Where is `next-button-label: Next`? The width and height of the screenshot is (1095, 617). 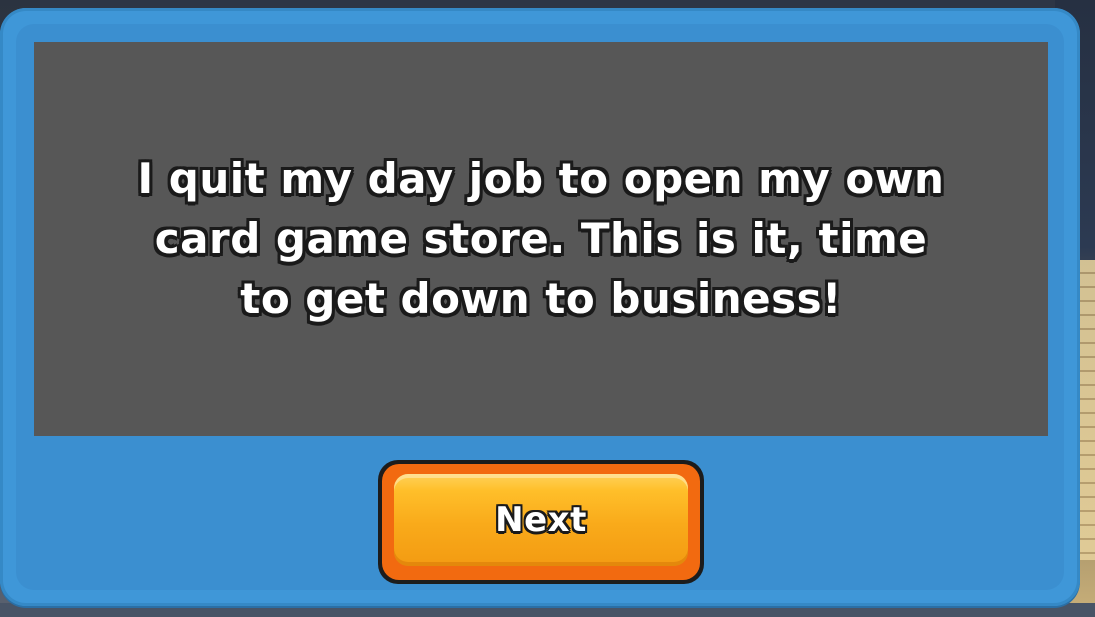 next-button-label: Next is located at coordinates (541, 520).